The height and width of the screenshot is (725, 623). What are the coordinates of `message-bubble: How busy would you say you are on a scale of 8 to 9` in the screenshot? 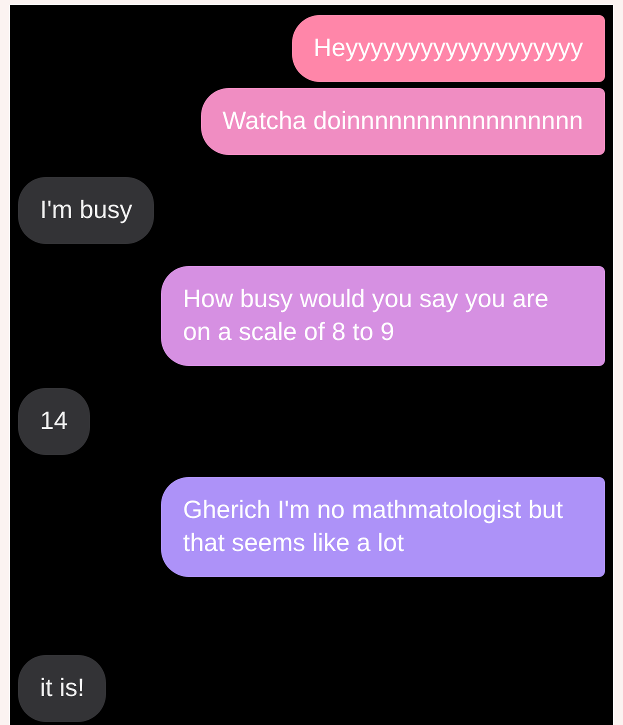 It's located at (383, 316).